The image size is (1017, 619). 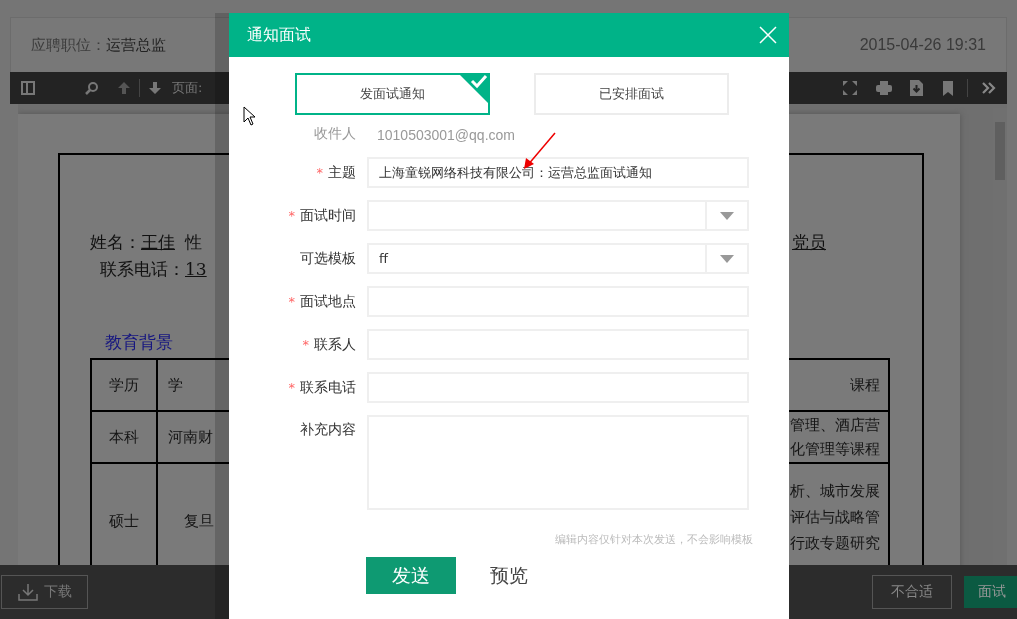 I want to click on table-cell: 本科, so click(x=124, y=437).